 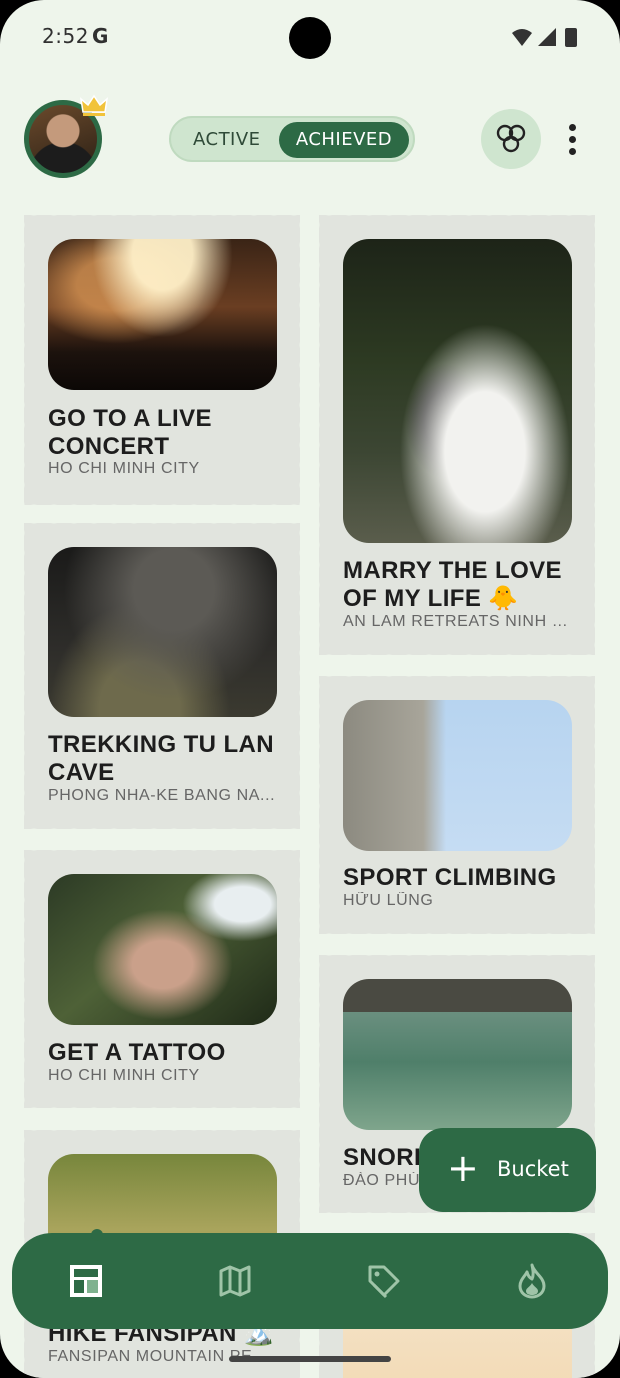 I want to click on plus-icon: +, so click(x=463, y=1168).